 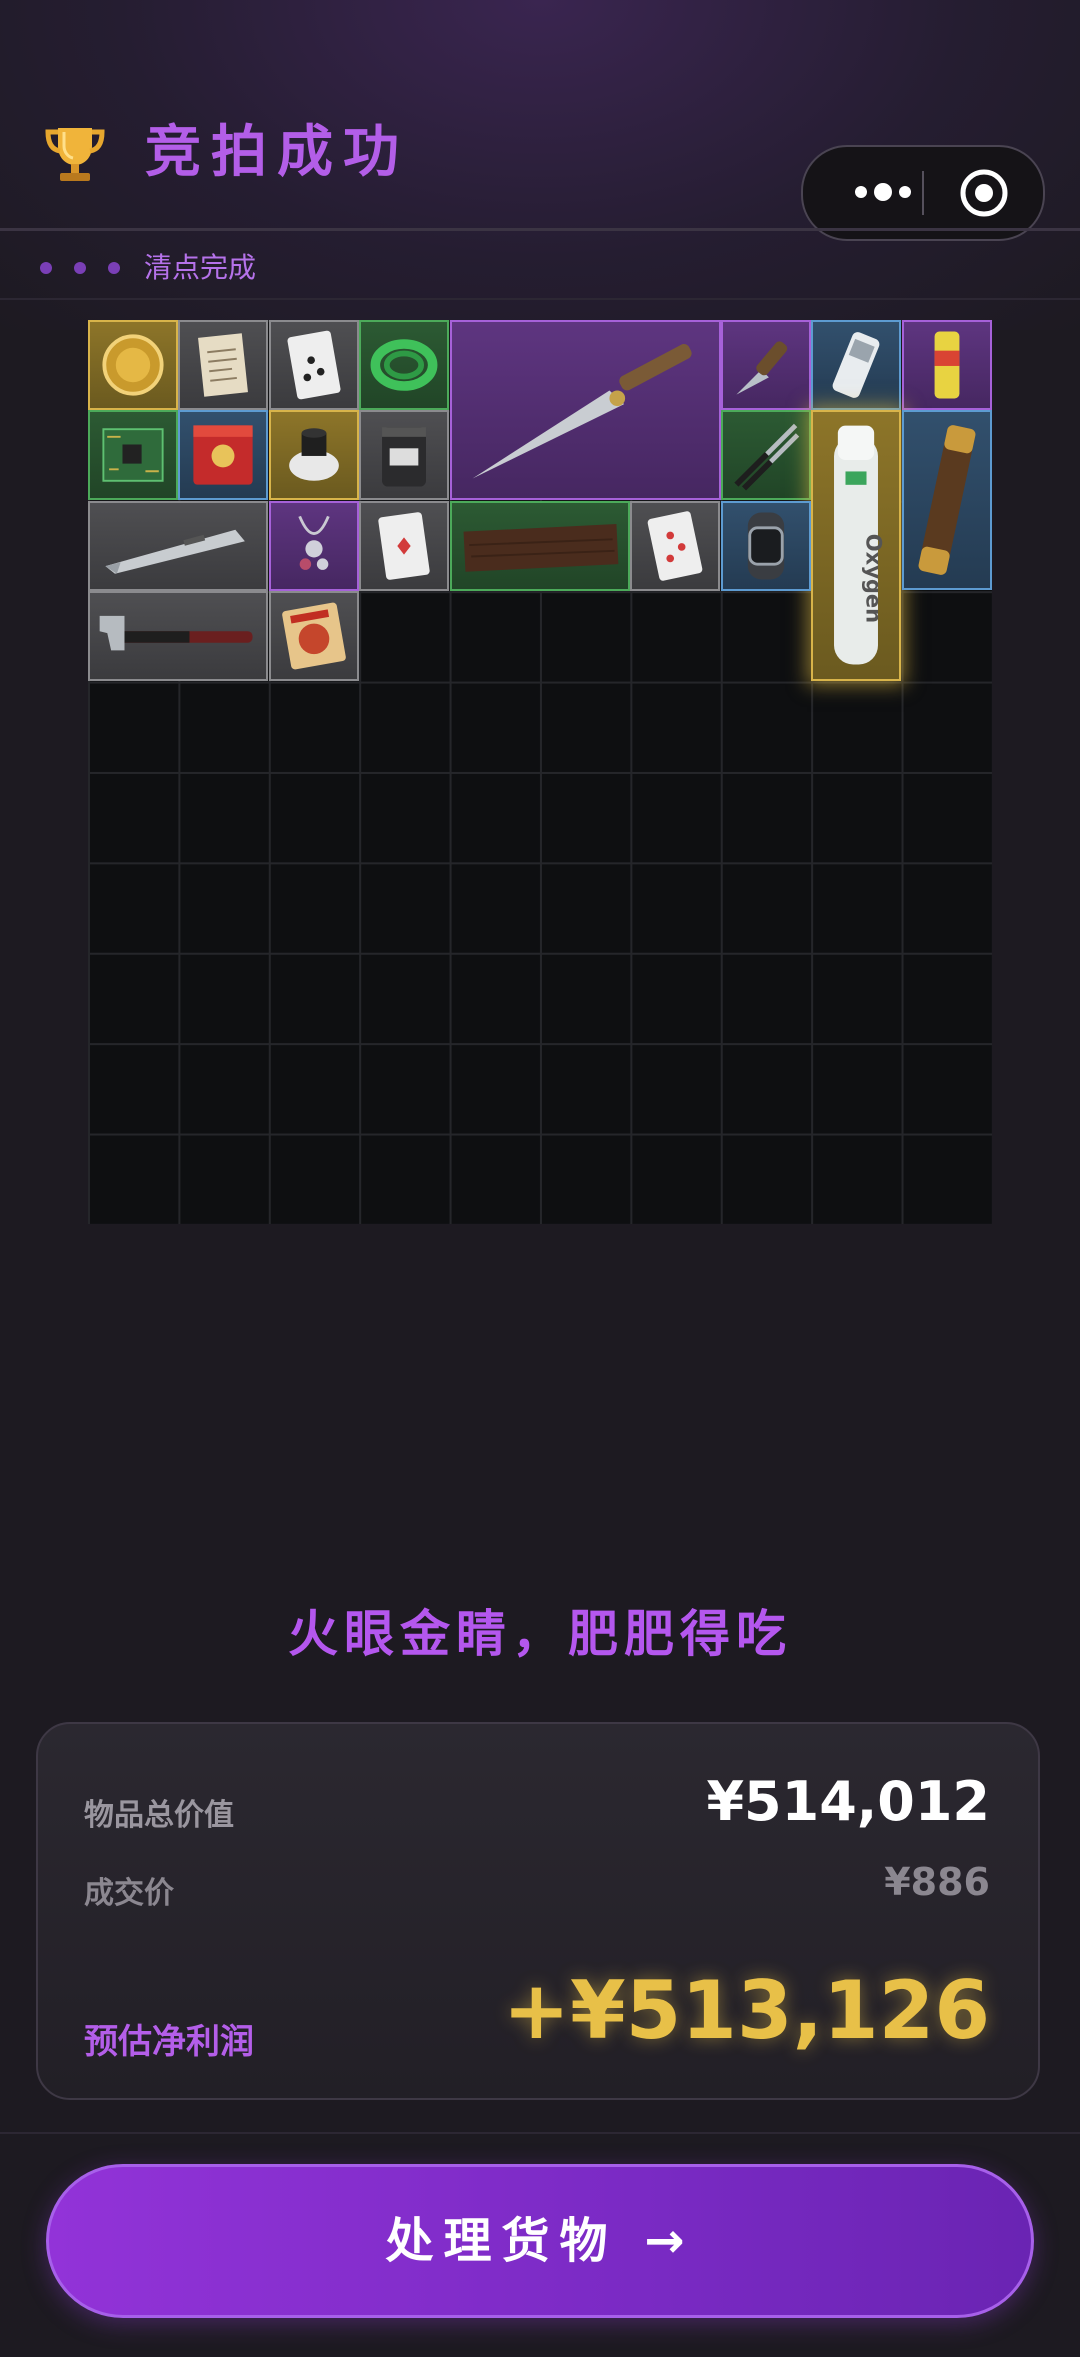 I want to click on footer-divider, so click(x=540, y=2133).